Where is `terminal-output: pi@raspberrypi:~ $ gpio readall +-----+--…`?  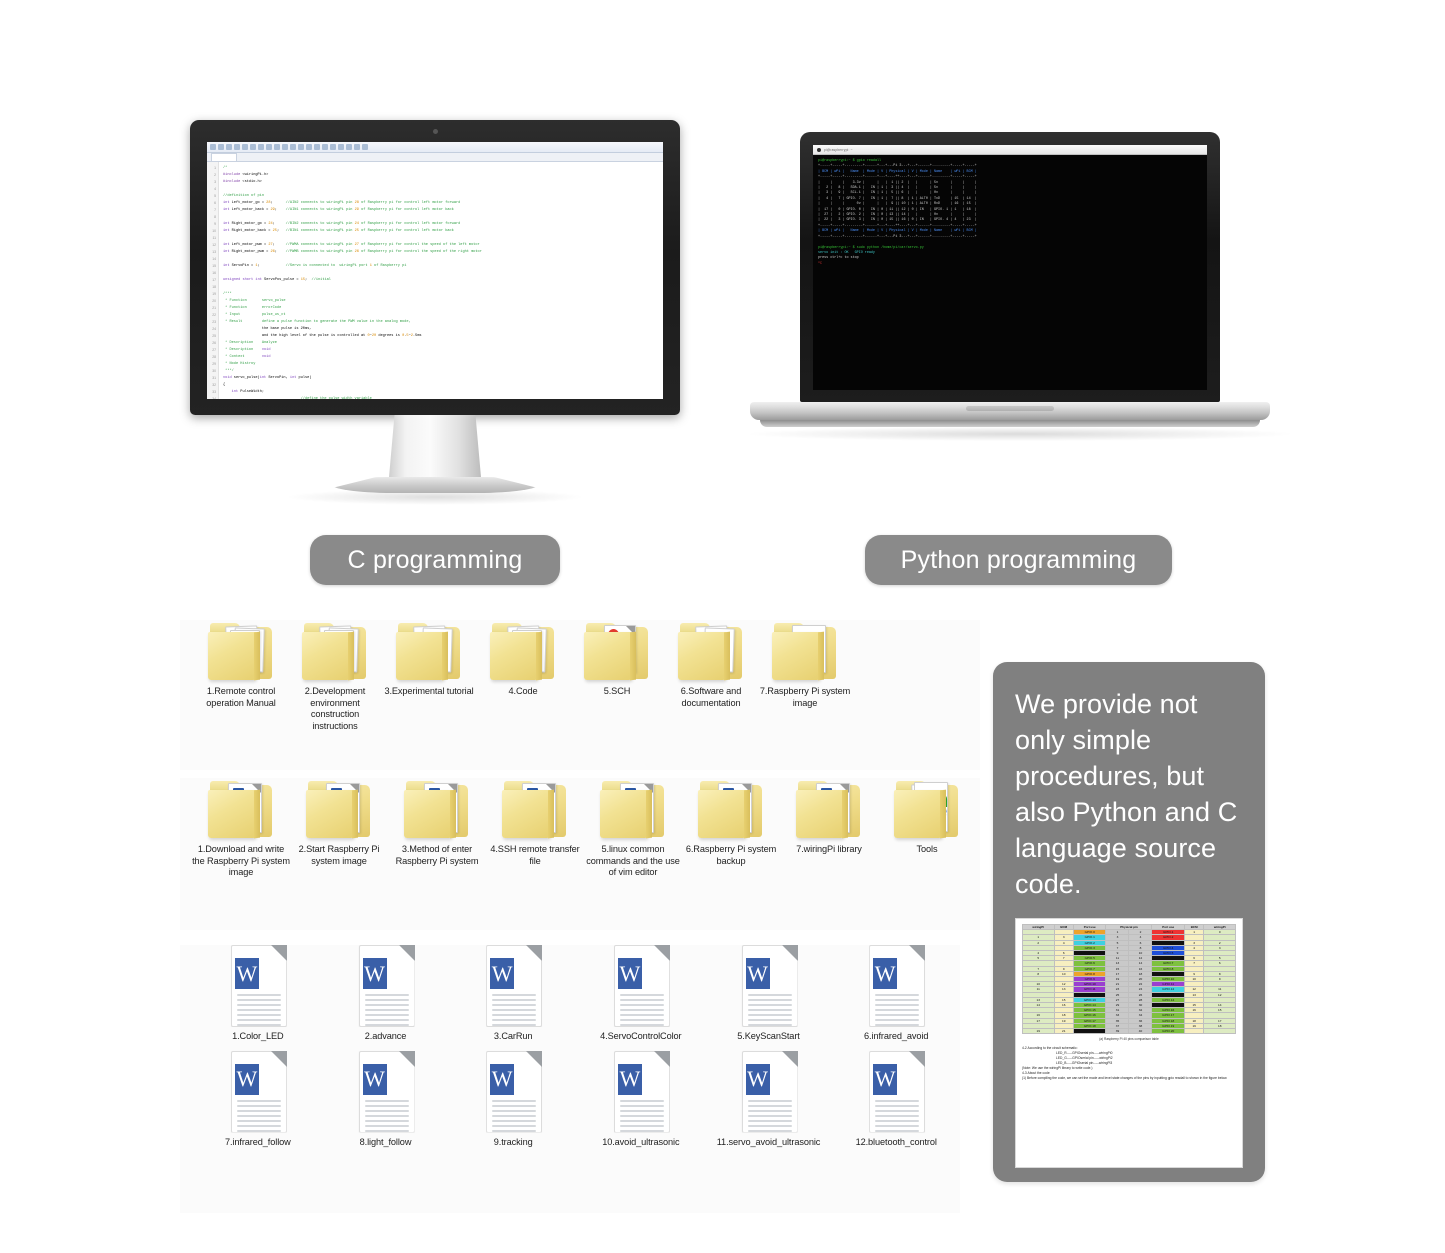 terminal-output: pi@raspberrypi:~ $ gpio readall +-----+--… is located at coordinates (1010, 272).